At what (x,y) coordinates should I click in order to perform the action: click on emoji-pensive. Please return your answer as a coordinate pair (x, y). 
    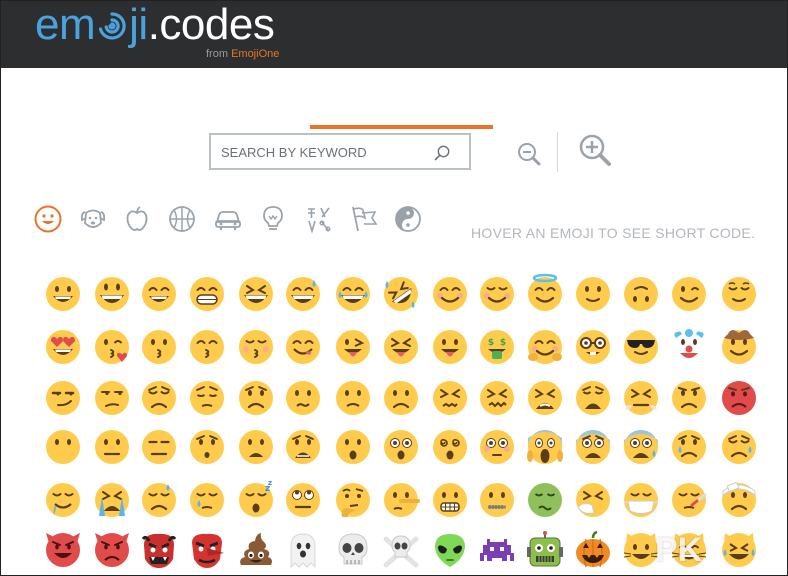
    Looking at the image, I should click on (207, 398).